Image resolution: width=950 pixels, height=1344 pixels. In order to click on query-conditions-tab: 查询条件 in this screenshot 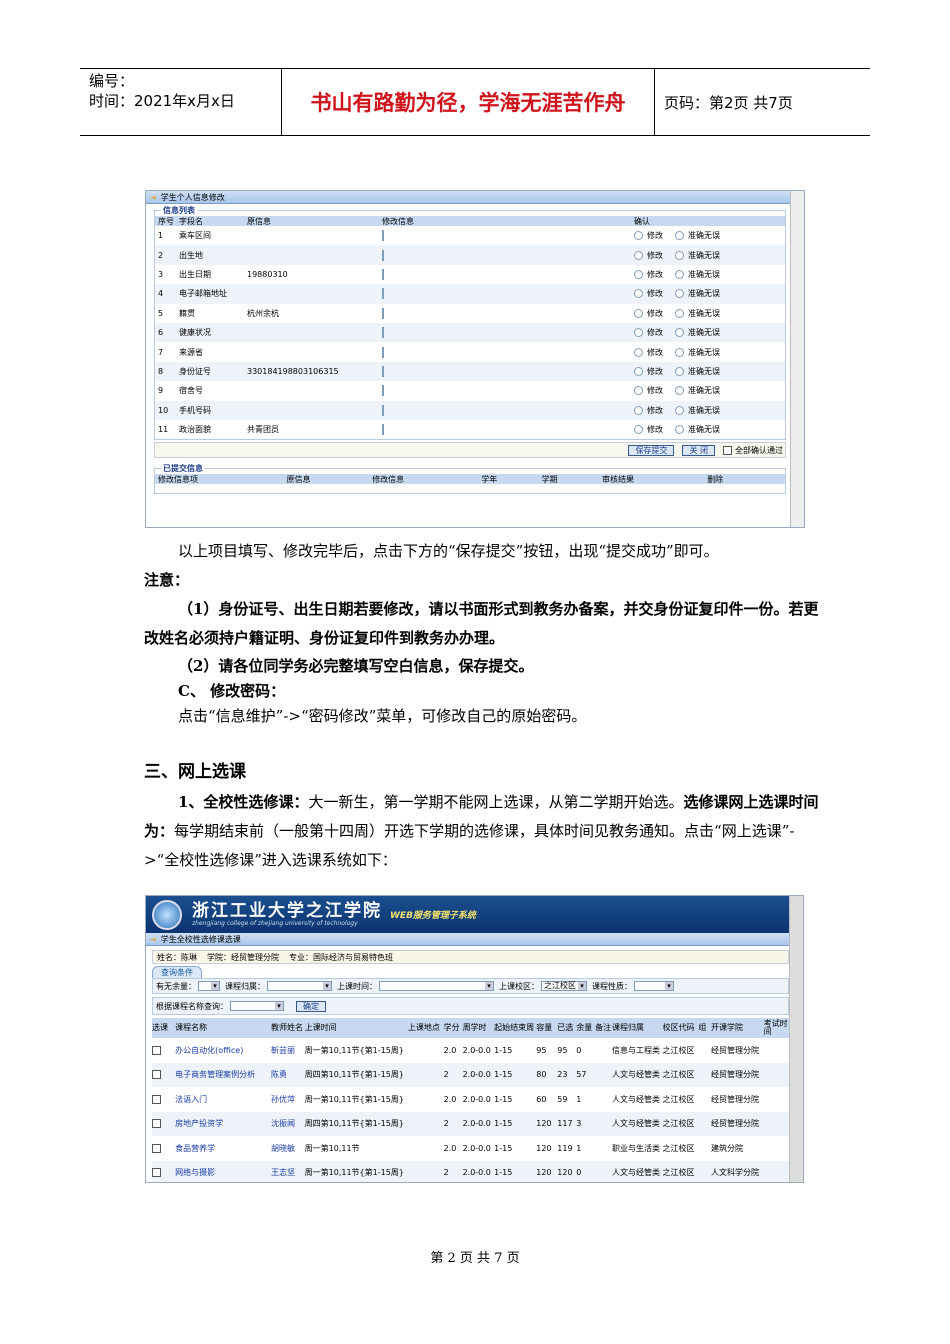, I will do `click(177, 972)`.